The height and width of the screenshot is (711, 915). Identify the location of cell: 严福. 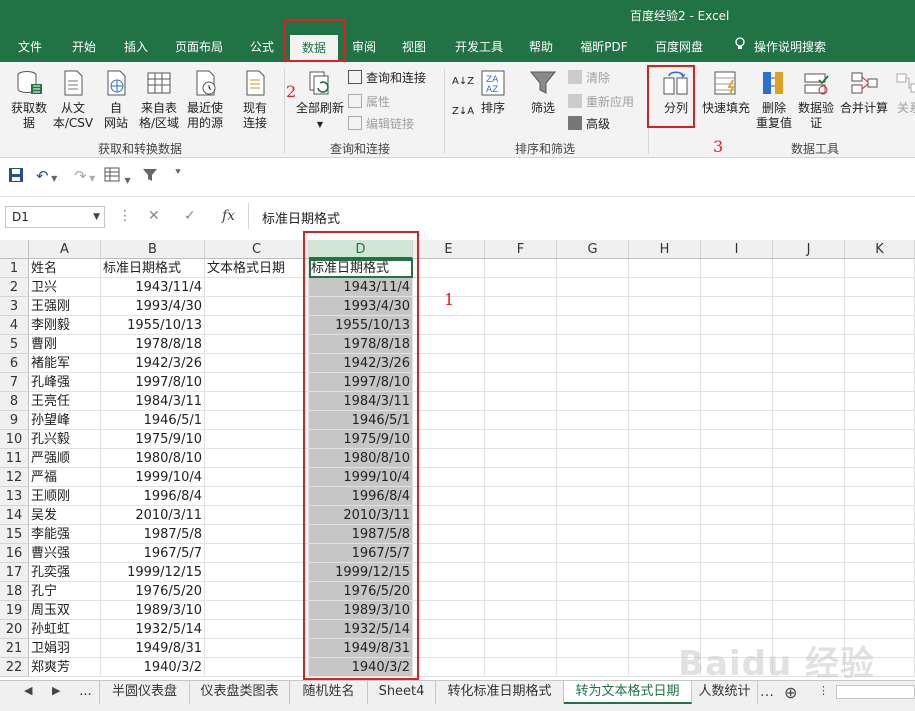
(65, 477).